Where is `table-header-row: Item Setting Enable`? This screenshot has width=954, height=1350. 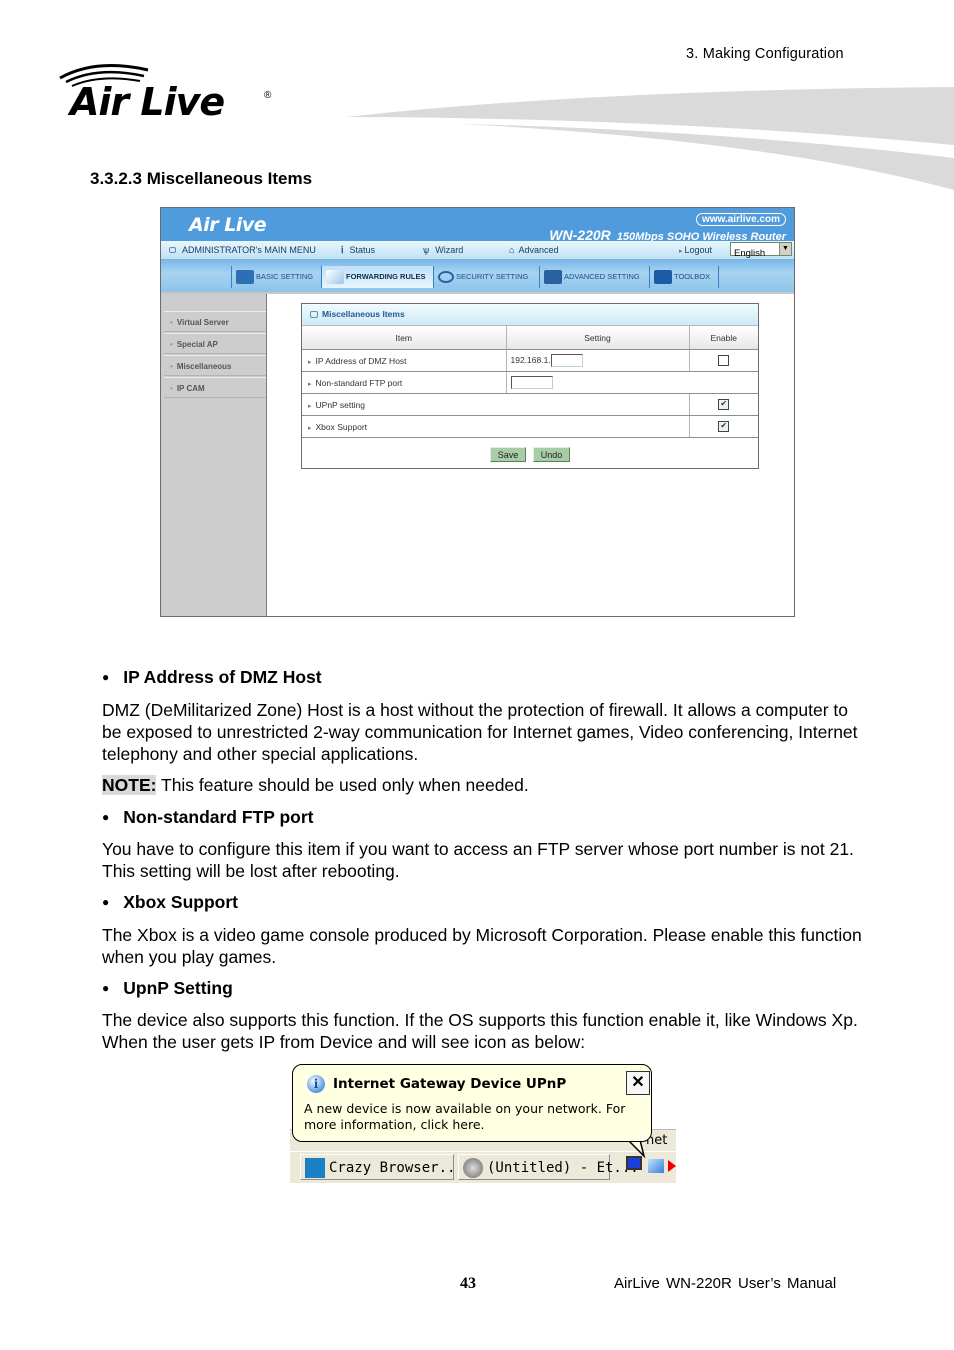 table-header-row: Item Setting Enable is located at coordinates (530, 338).